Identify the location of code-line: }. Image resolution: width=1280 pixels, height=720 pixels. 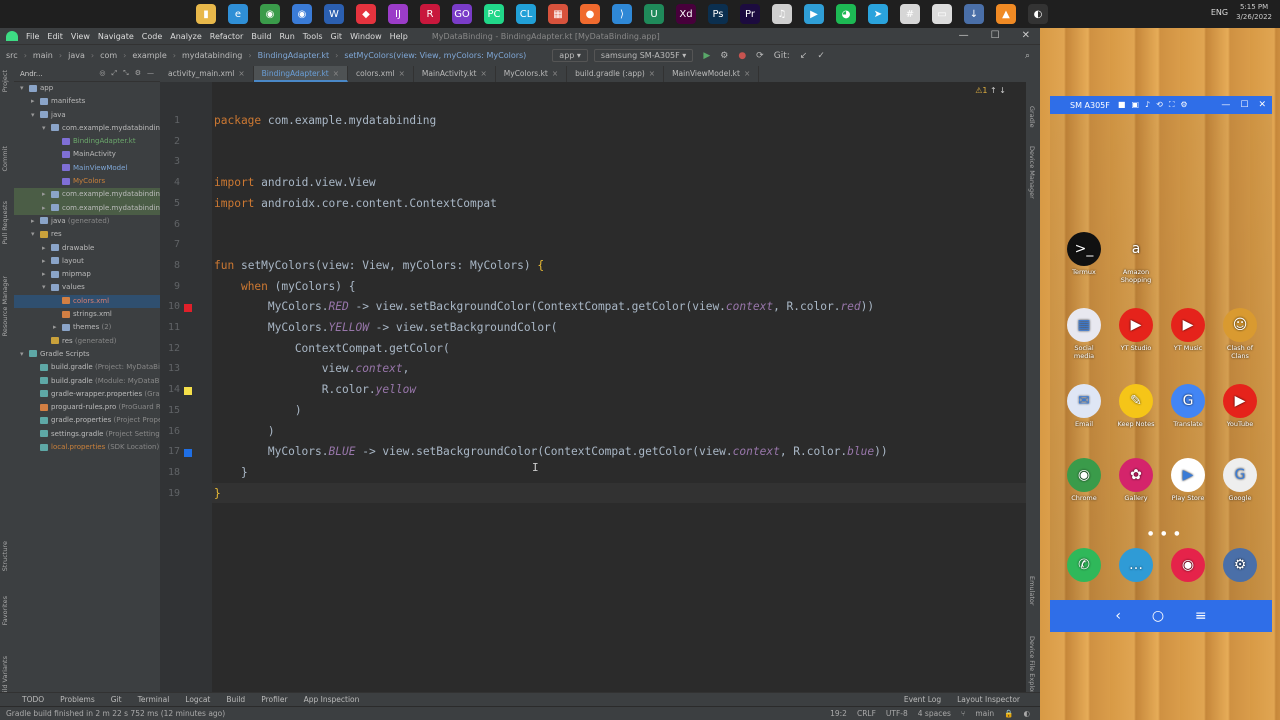
(217, 493).